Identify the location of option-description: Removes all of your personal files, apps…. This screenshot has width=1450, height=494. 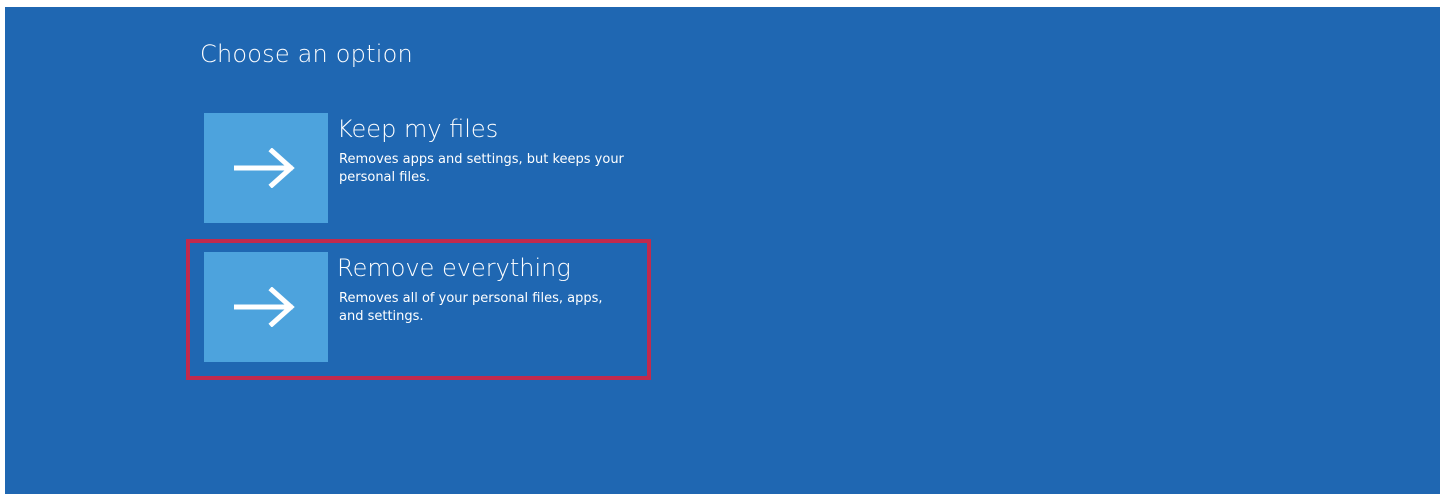
(471, 307).